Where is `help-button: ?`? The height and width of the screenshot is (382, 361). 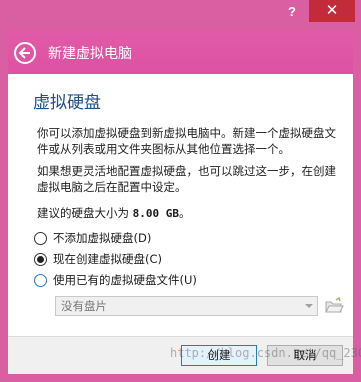 help-button: ? is located at coordinates (292, 12).